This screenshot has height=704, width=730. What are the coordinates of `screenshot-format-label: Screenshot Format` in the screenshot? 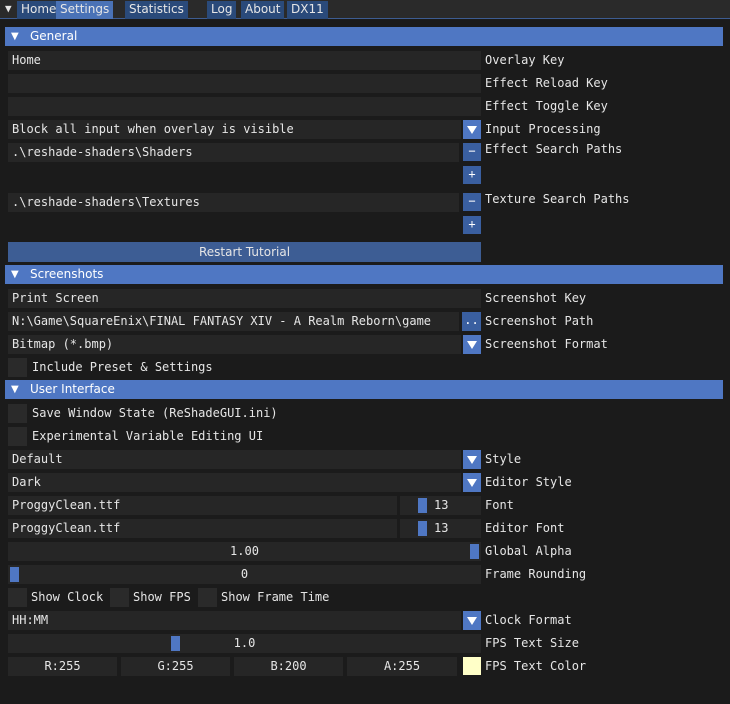 It's located at (546, 344).